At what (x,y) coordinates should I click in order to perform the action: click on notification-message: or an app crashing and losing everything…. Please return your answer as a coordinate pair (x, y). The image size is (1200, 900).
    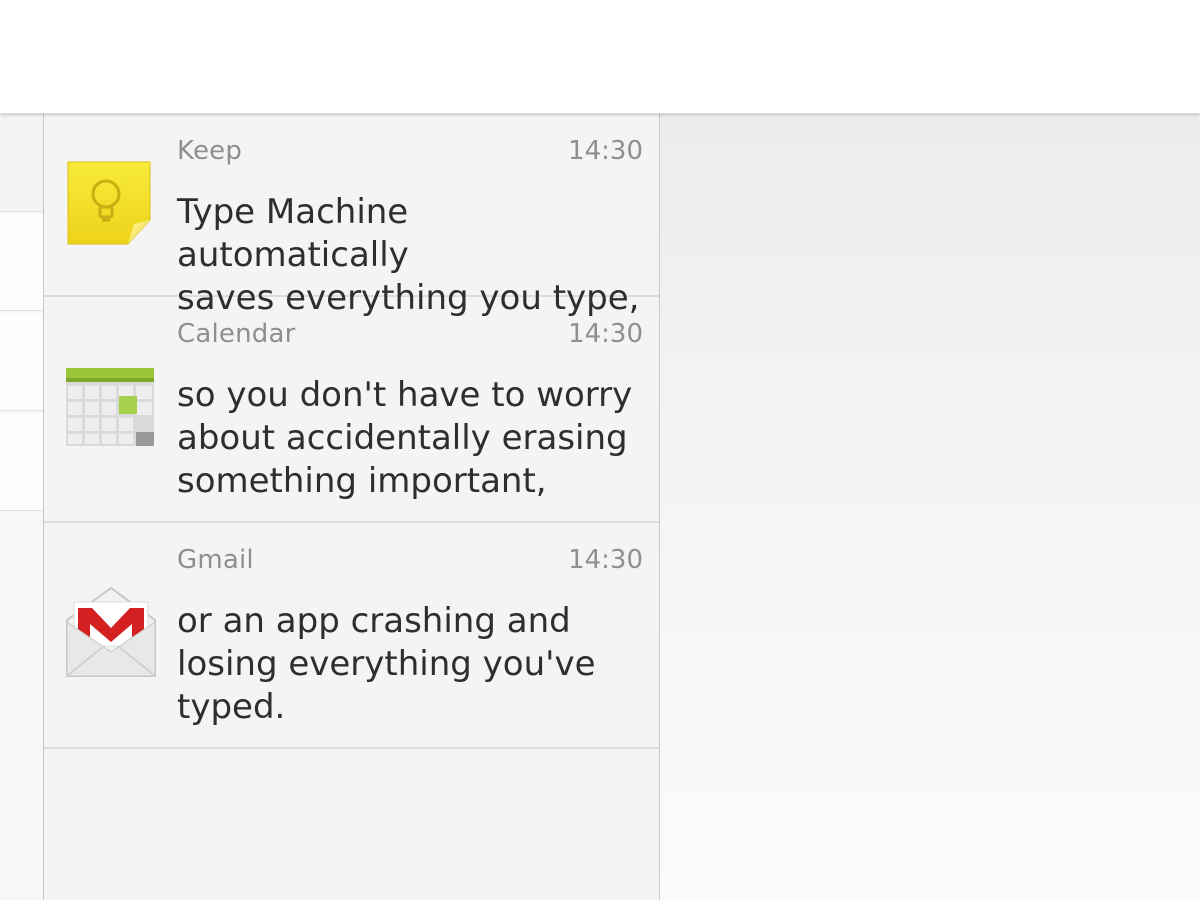
    Looking at the image, I should click on (386, 664).